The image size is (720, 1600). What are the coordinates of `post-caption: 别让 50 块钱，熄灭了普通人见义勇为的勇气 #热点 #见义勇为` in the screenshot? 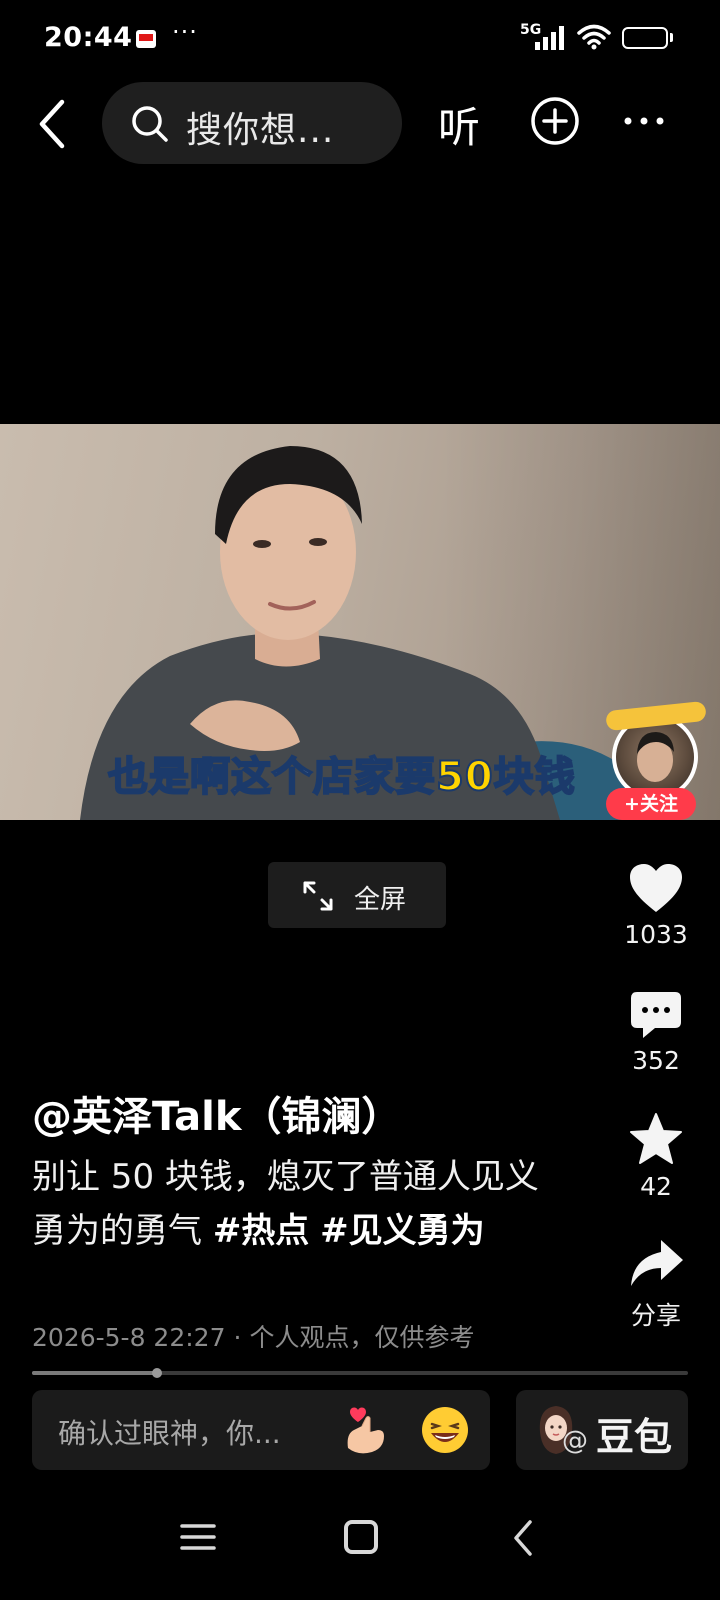 It's located at (302, 1204).